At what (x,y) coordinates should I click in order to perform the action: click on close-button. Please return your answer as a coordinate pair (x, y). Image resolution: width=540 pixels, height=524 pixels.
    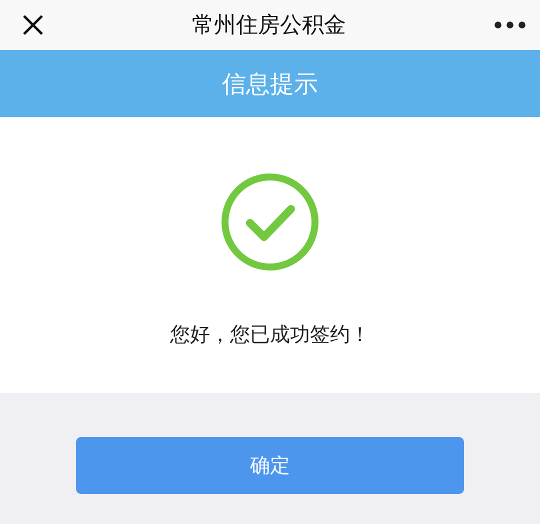
    Looking at the image, I should click on (33, 25).